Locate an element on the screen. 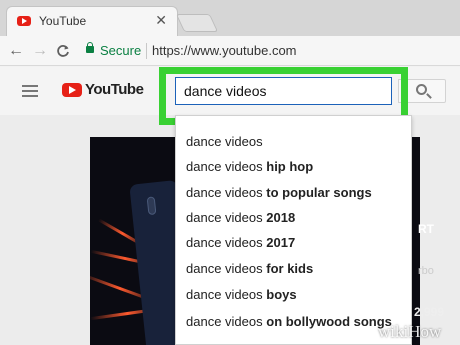 The height and width of the screenshot is (345, 460). lock-icon is located at coordinates (90, 47).